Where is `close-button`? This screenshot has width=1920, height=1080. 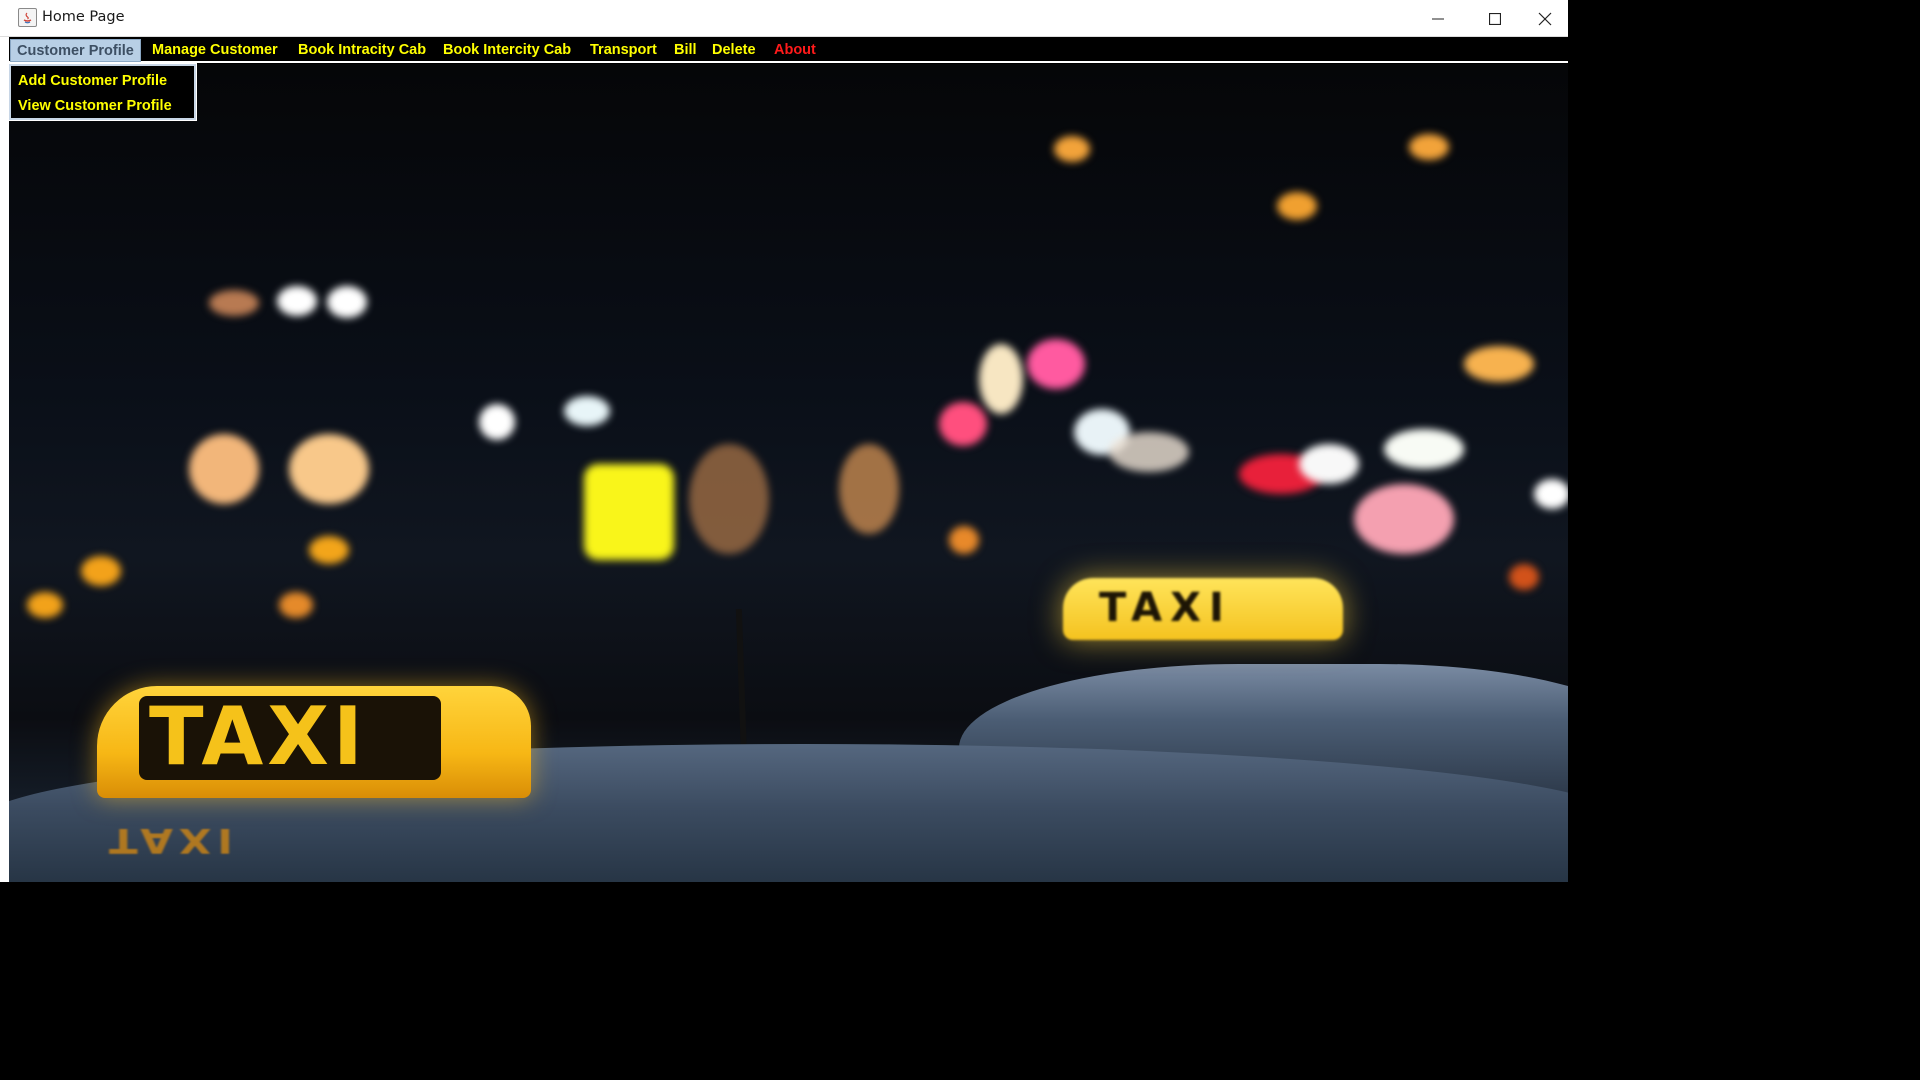 close-button is located at coordinates (1545, 18).